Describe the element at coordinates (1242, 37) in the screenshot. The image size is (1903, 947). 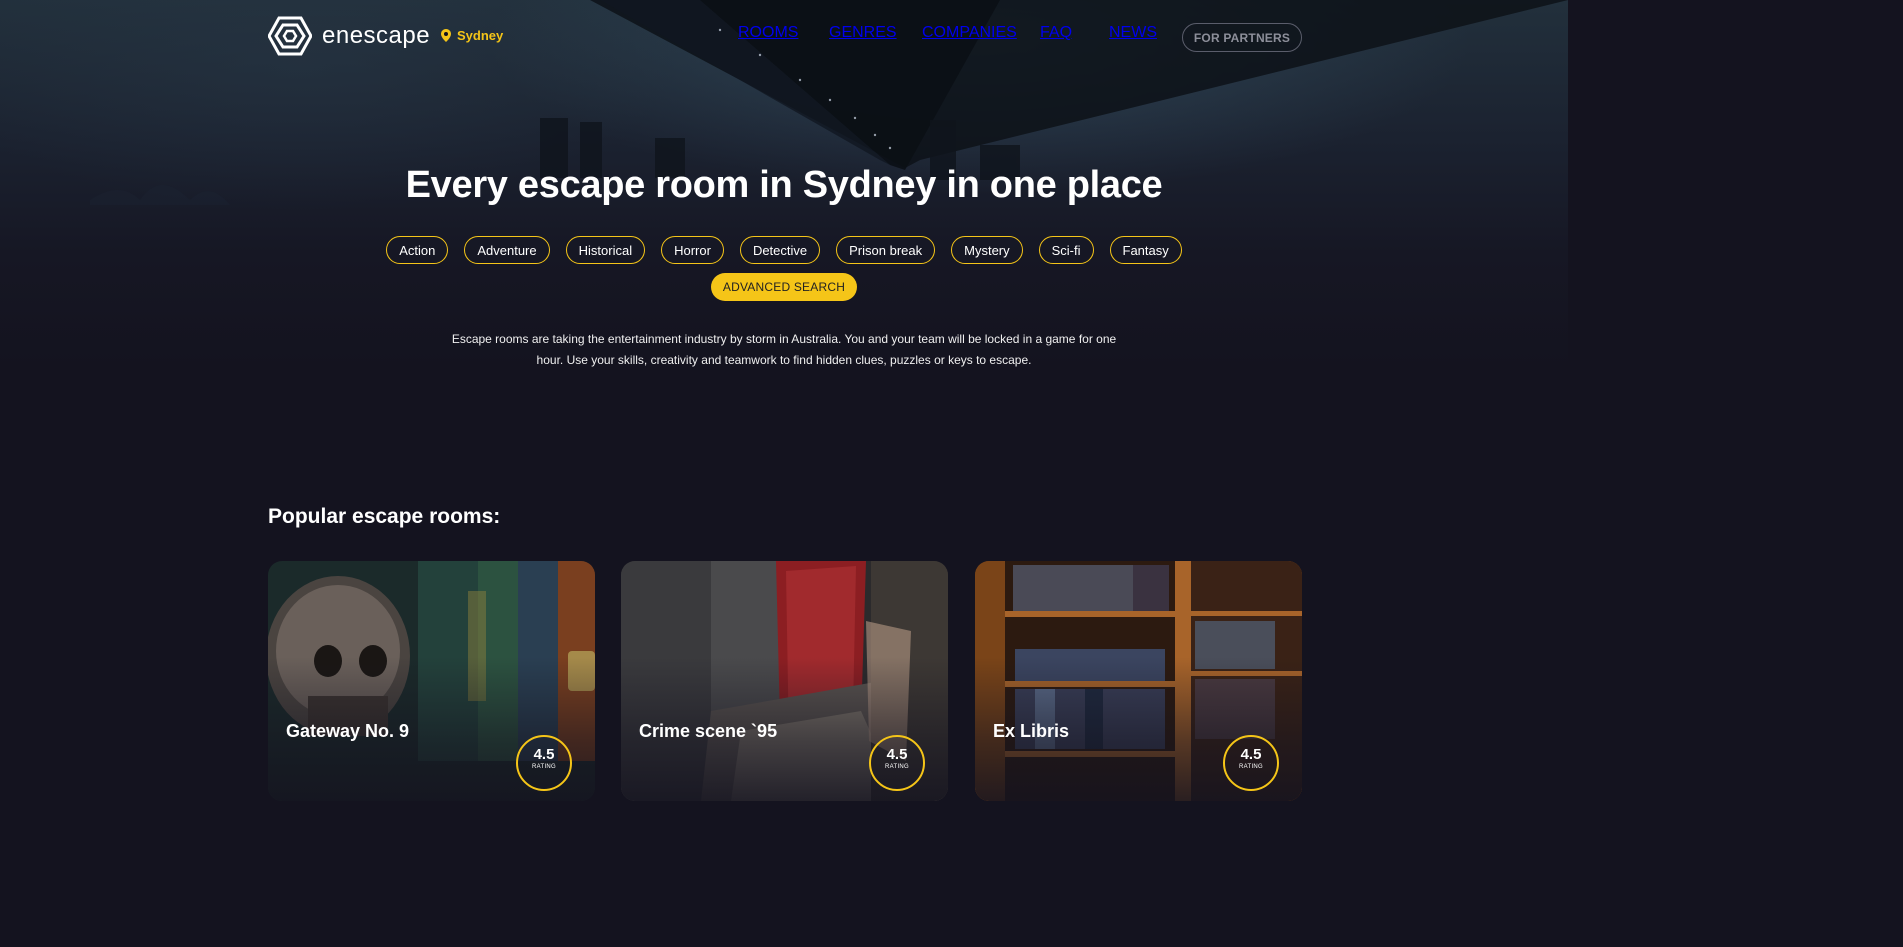
I see `for-partners-button: FOR PARTNERS` at that location.